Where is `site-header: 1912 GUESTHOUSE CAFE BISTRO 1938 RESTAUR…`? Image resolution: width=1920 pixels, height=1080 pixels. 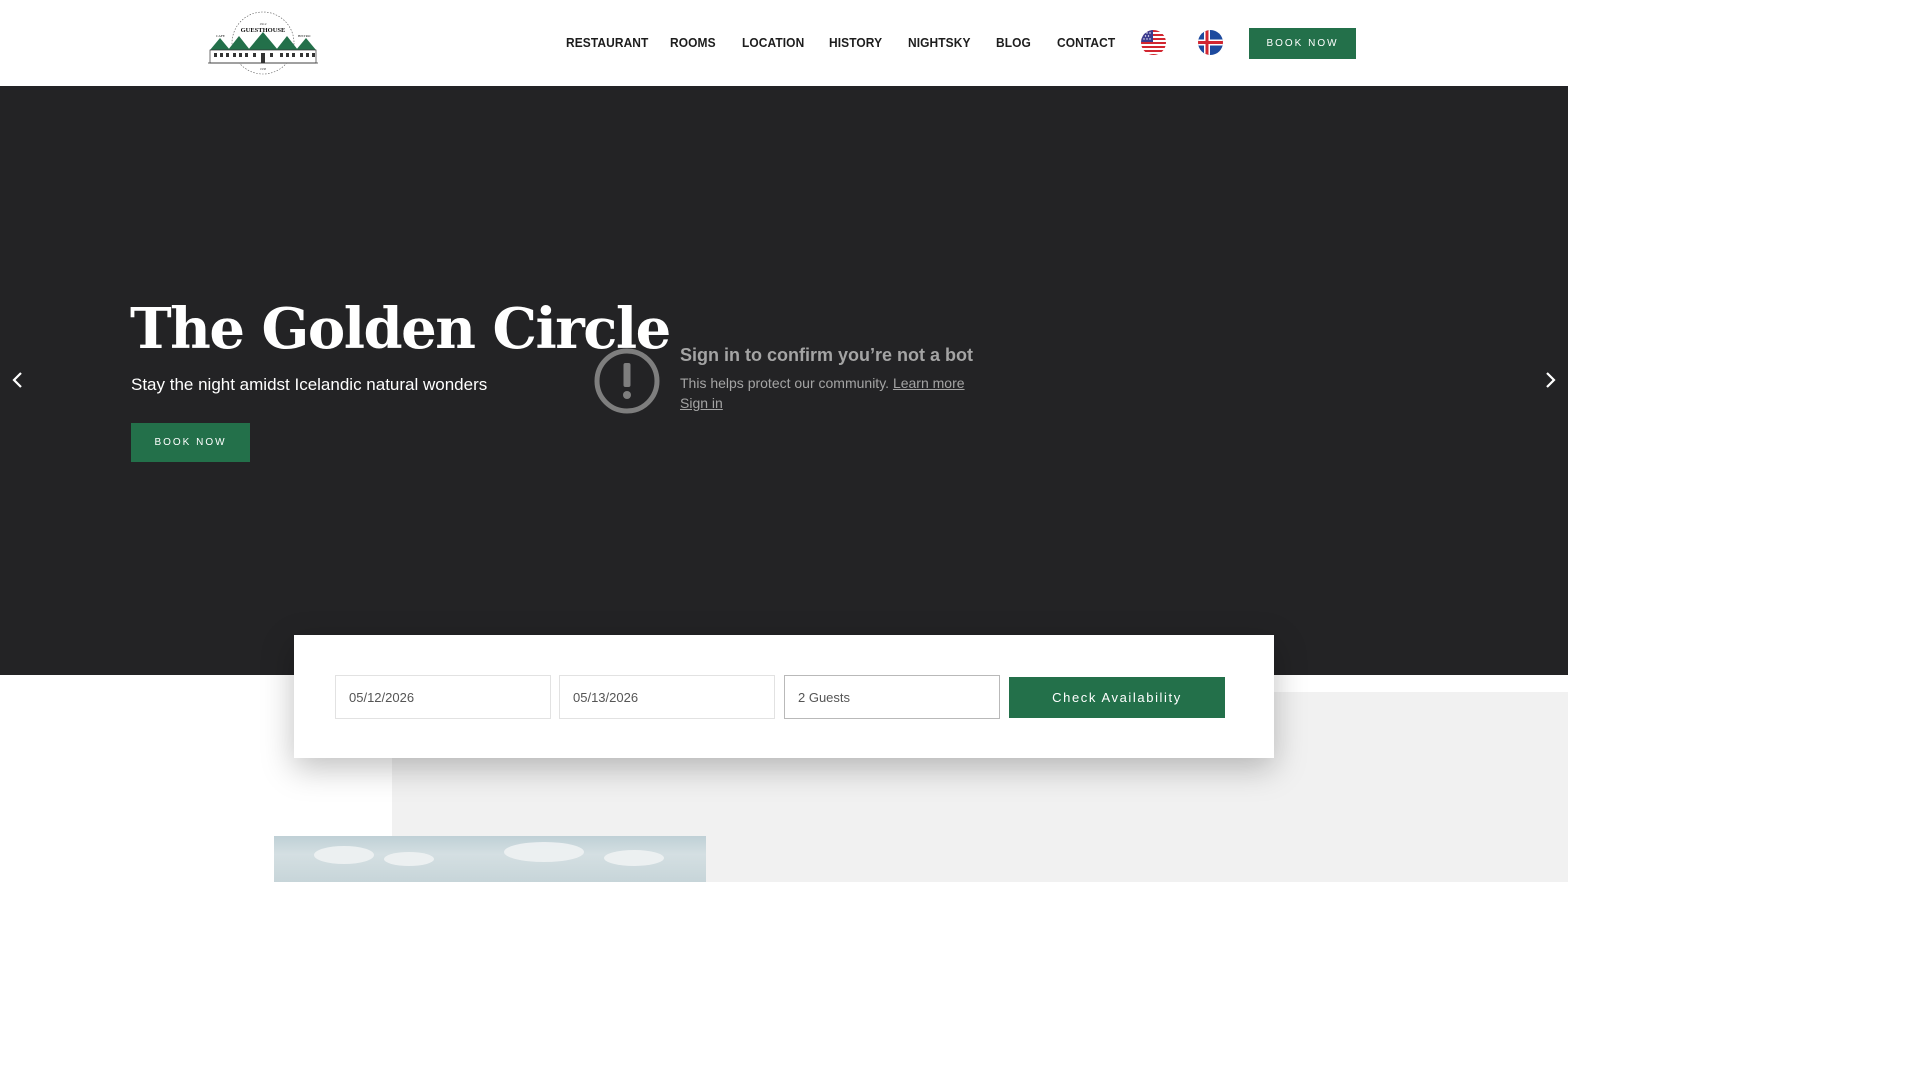 site-header: 1912 GUESTHOUSE CAFE BISTRO 1938 RESTAUR… is located at coordinates (784, 43).